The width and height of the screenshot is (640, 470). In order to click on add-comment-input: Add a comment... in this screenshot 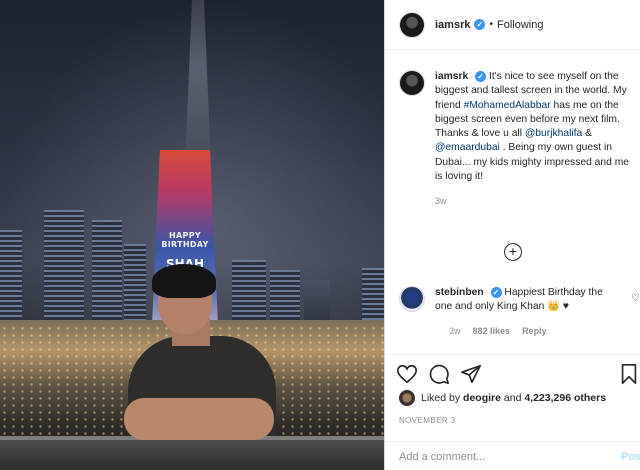, I will do `click(442, 457)`.